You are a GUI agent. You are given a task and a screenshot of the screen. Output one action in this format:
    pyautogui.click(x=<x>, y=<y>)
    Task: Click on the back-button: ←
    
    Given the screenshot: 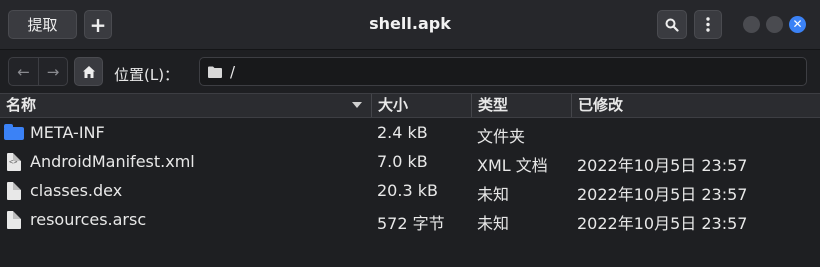 What is the action you would take?
    pyautogui.click(x=23, y=71)
    